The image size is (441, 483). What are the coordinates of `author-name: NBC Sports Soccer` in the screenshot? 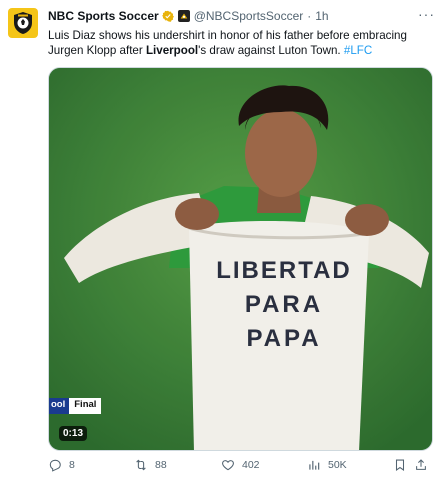 It's located at (103, 16).